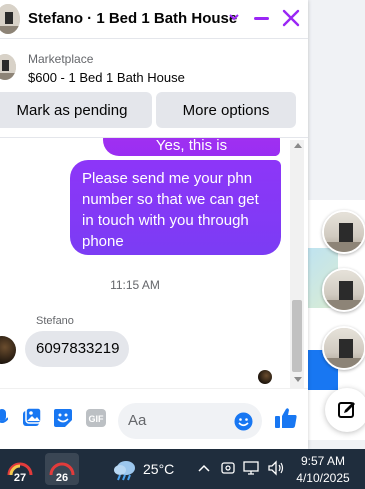  Describe the element at coordinates (154, 66) in the screenshot. I see `marketplace-listing: Marketplace $600 - 1 Bed 1 Bath House` at that location.